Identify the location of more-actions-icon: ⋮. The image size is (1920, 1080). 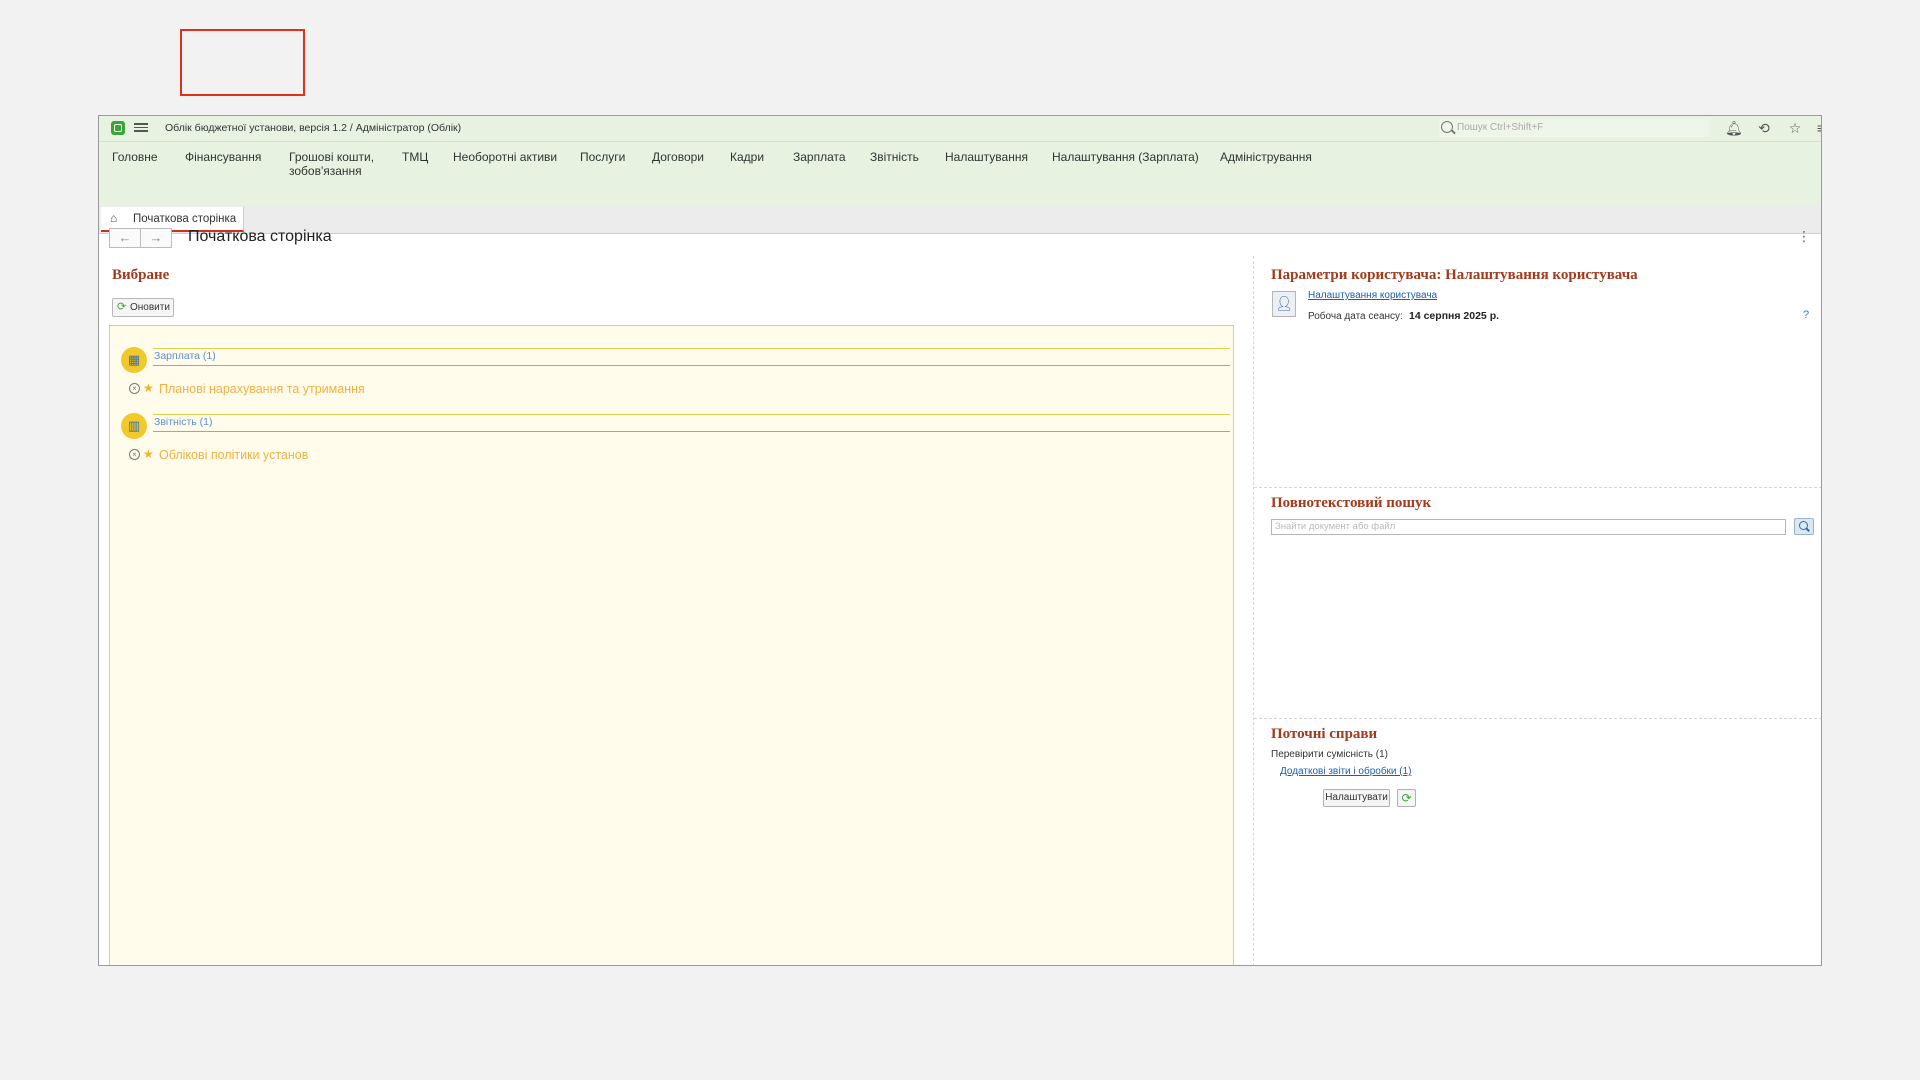
(1804, 236).